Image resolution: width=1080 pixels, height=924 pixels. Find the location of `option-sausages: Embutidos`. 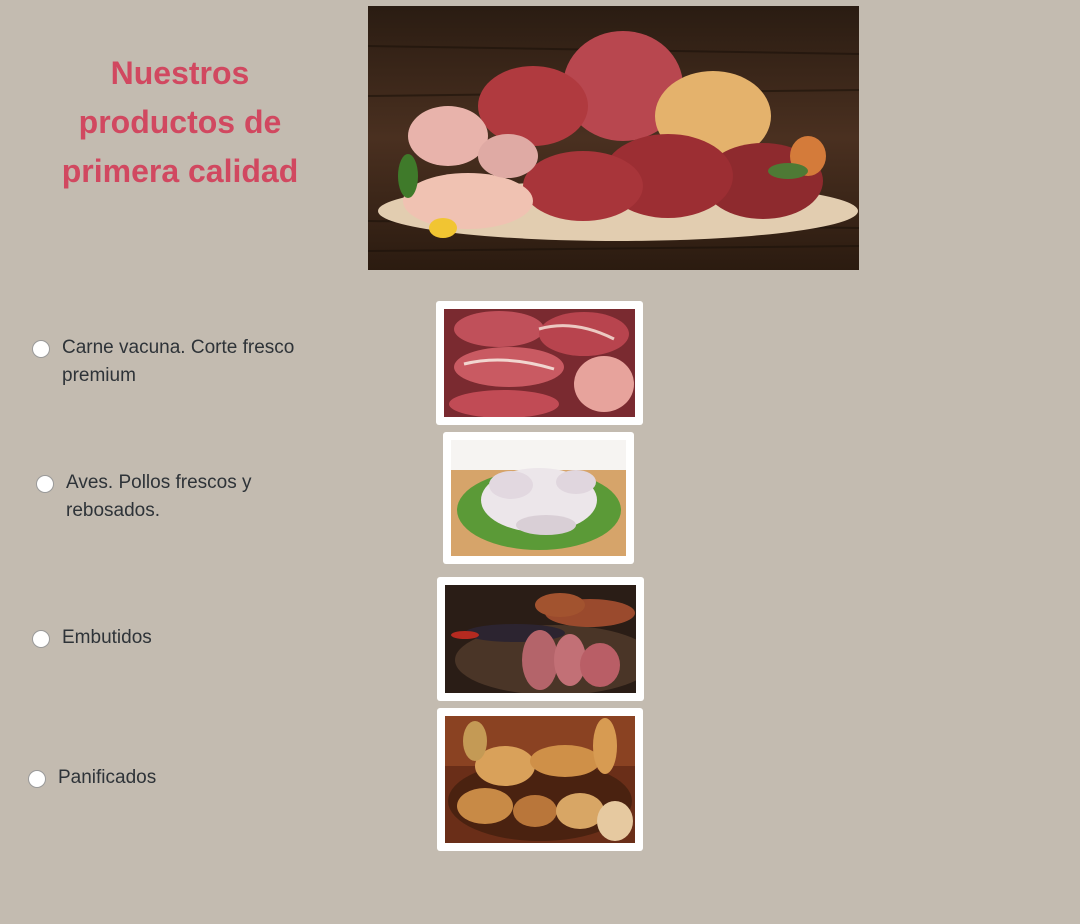

option-sausages: Embutidos is located at coordinates (177, 639).